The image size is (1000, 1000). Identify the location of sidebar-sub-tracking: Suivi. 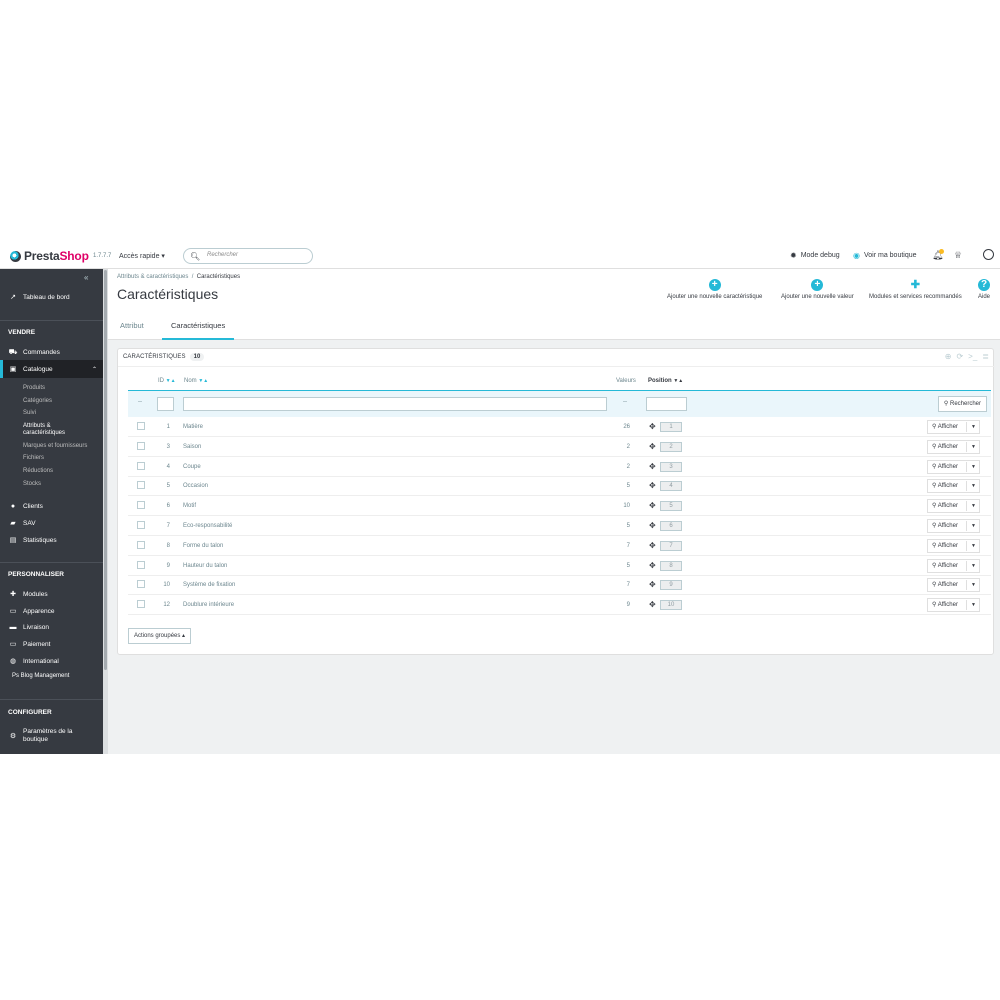
(29, 413).